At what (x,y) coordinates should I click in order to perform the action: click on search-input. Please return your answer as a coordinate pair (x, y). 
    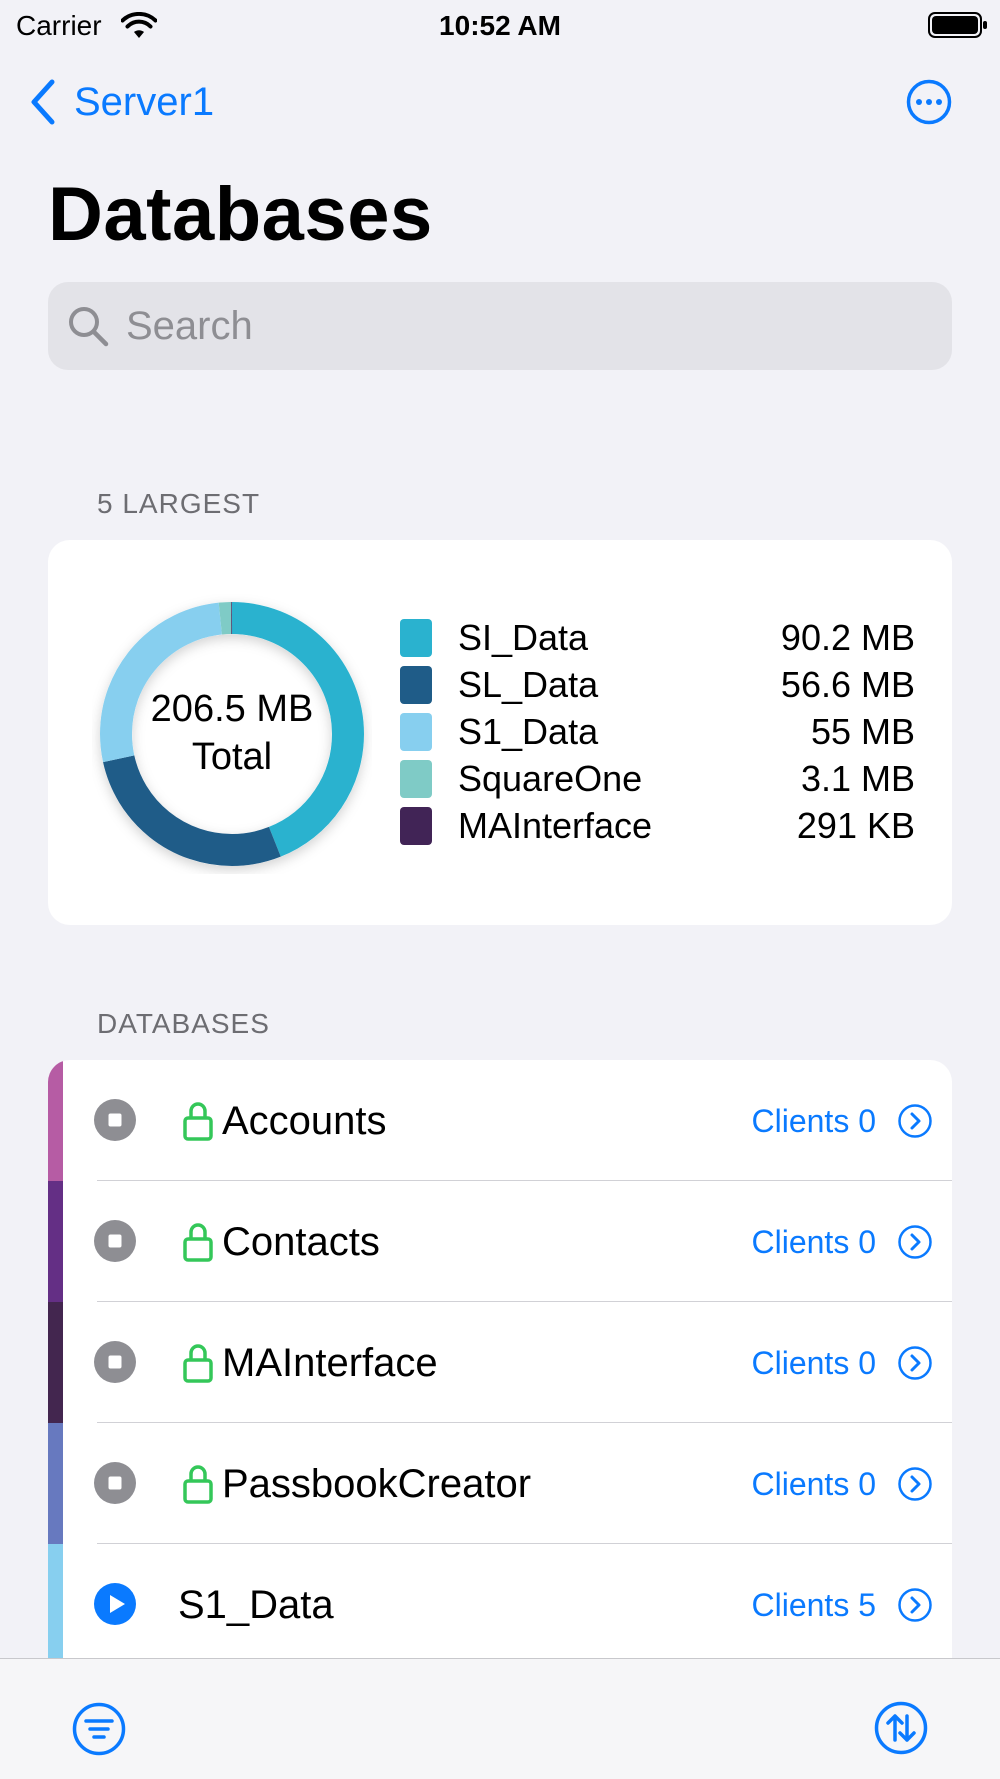
    Looking at the image, I should click on (506, 326).